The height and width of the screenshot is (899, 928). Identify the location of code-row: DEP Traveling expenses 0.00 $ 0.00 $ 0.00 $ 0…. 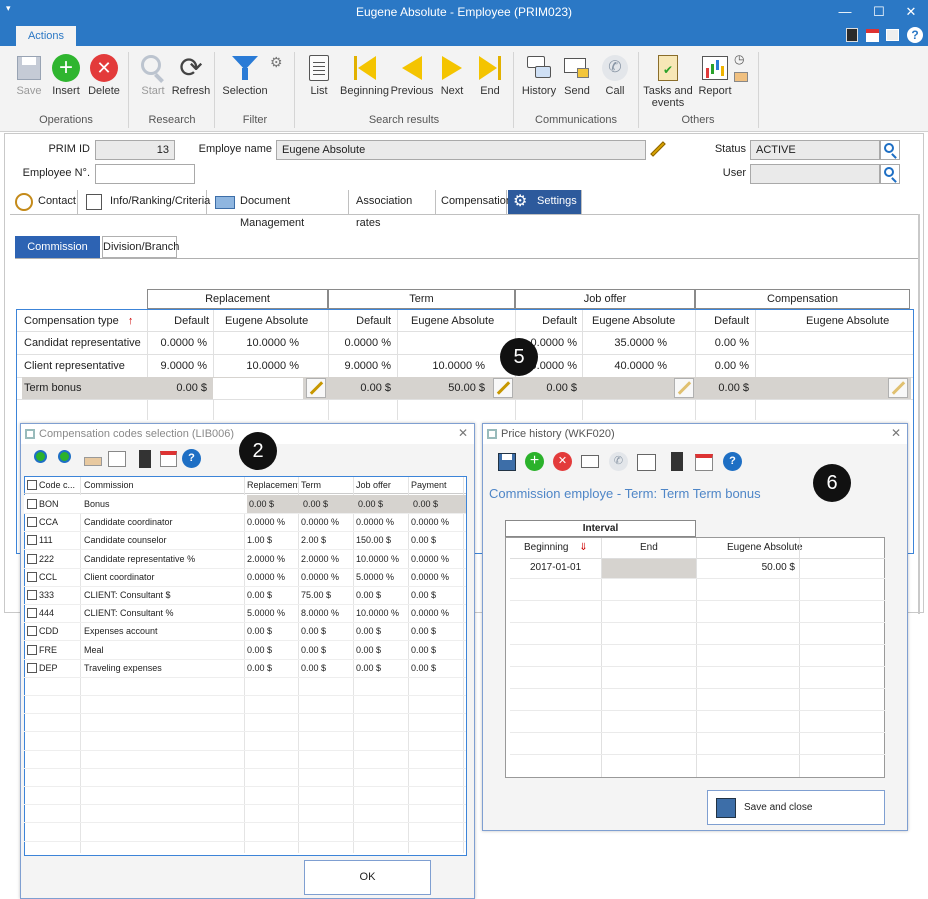
(245, 668).